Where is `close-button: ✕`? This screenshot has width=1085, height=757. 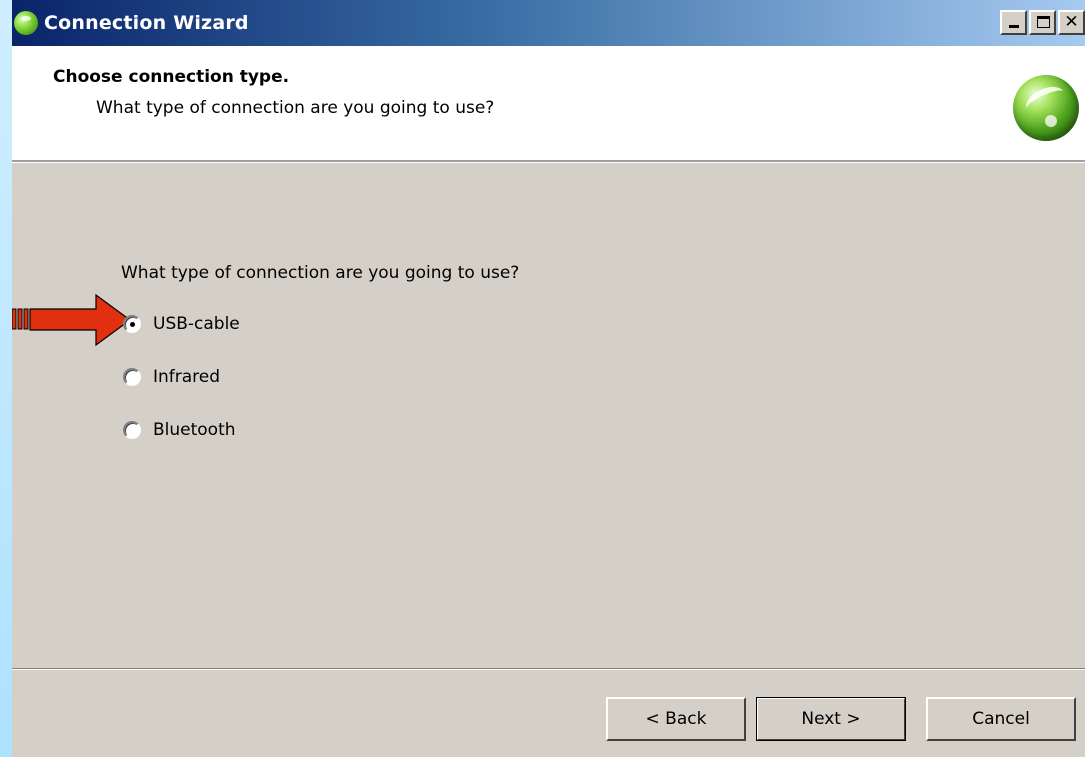 close-button: ✕ is located at coordinates (1071, 22).